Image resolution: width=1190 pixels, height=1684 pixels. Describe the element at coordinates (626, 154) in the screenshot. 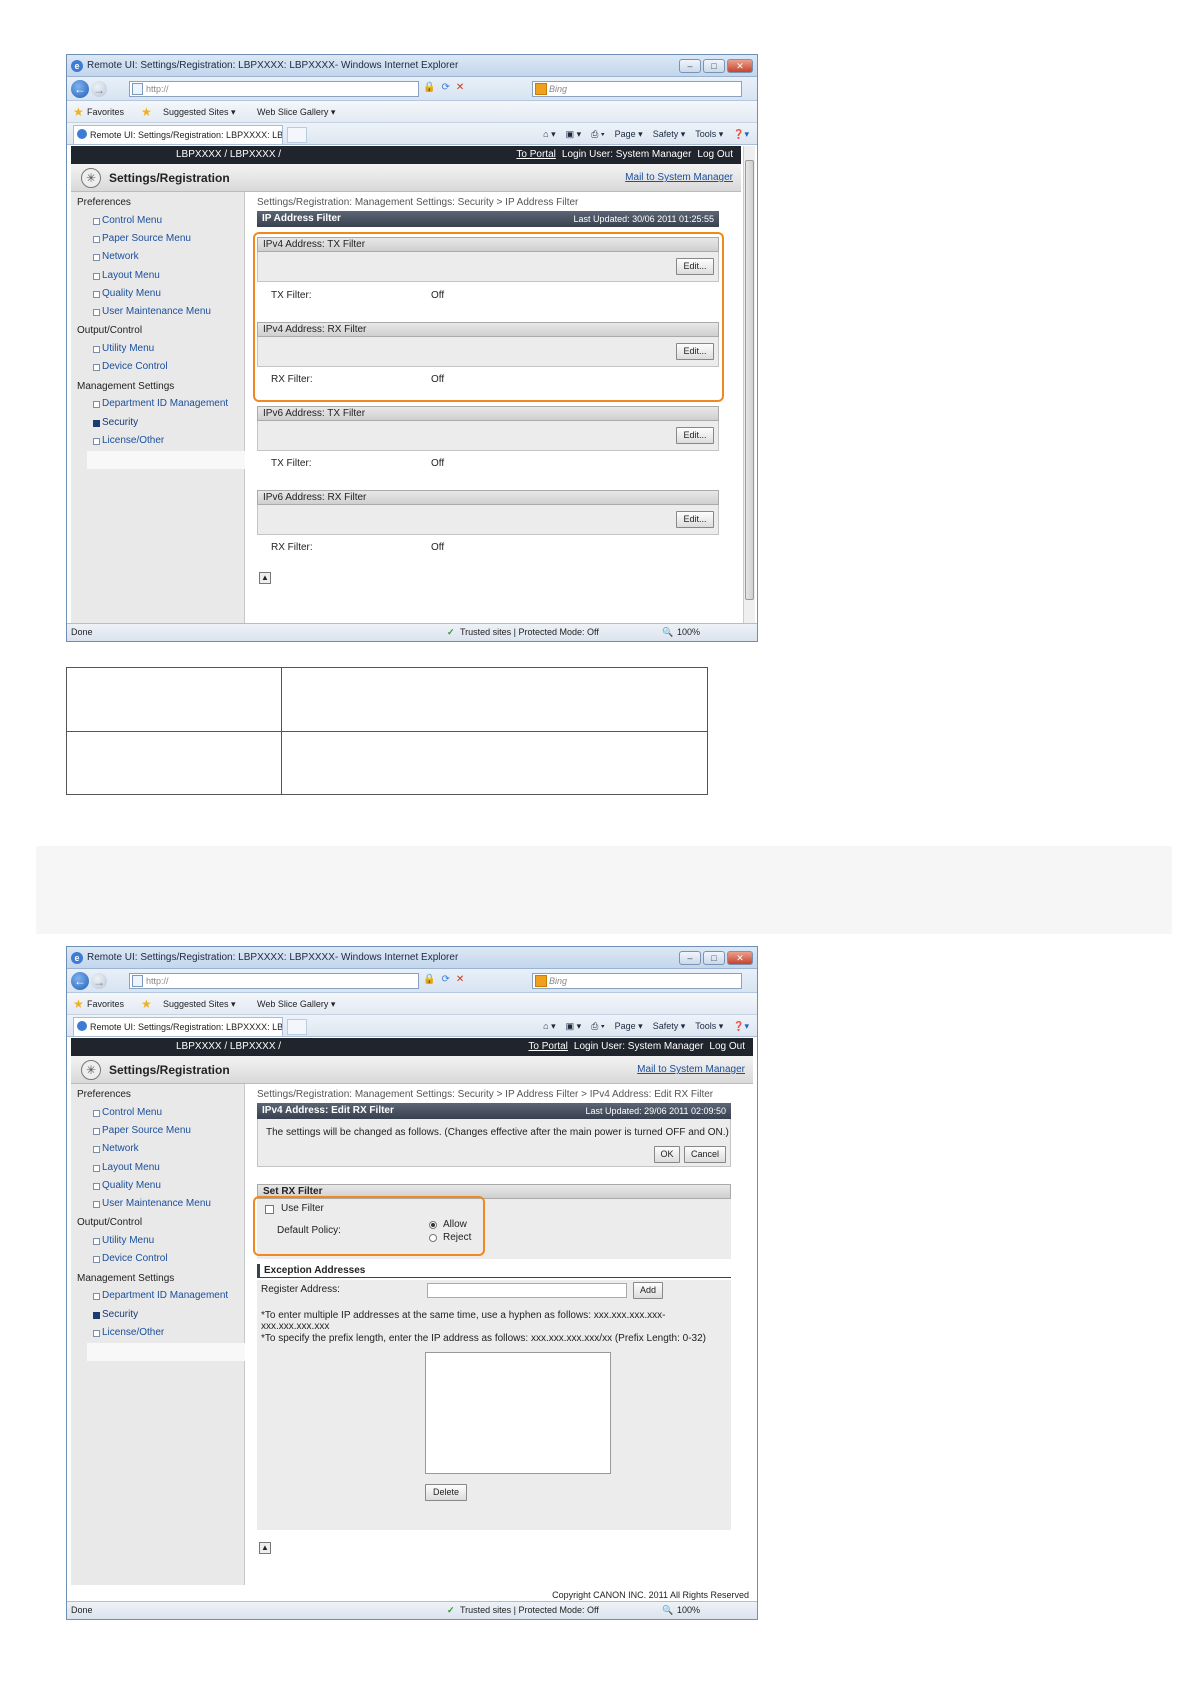

I see `login-user: Login User: System Manager` at that location.